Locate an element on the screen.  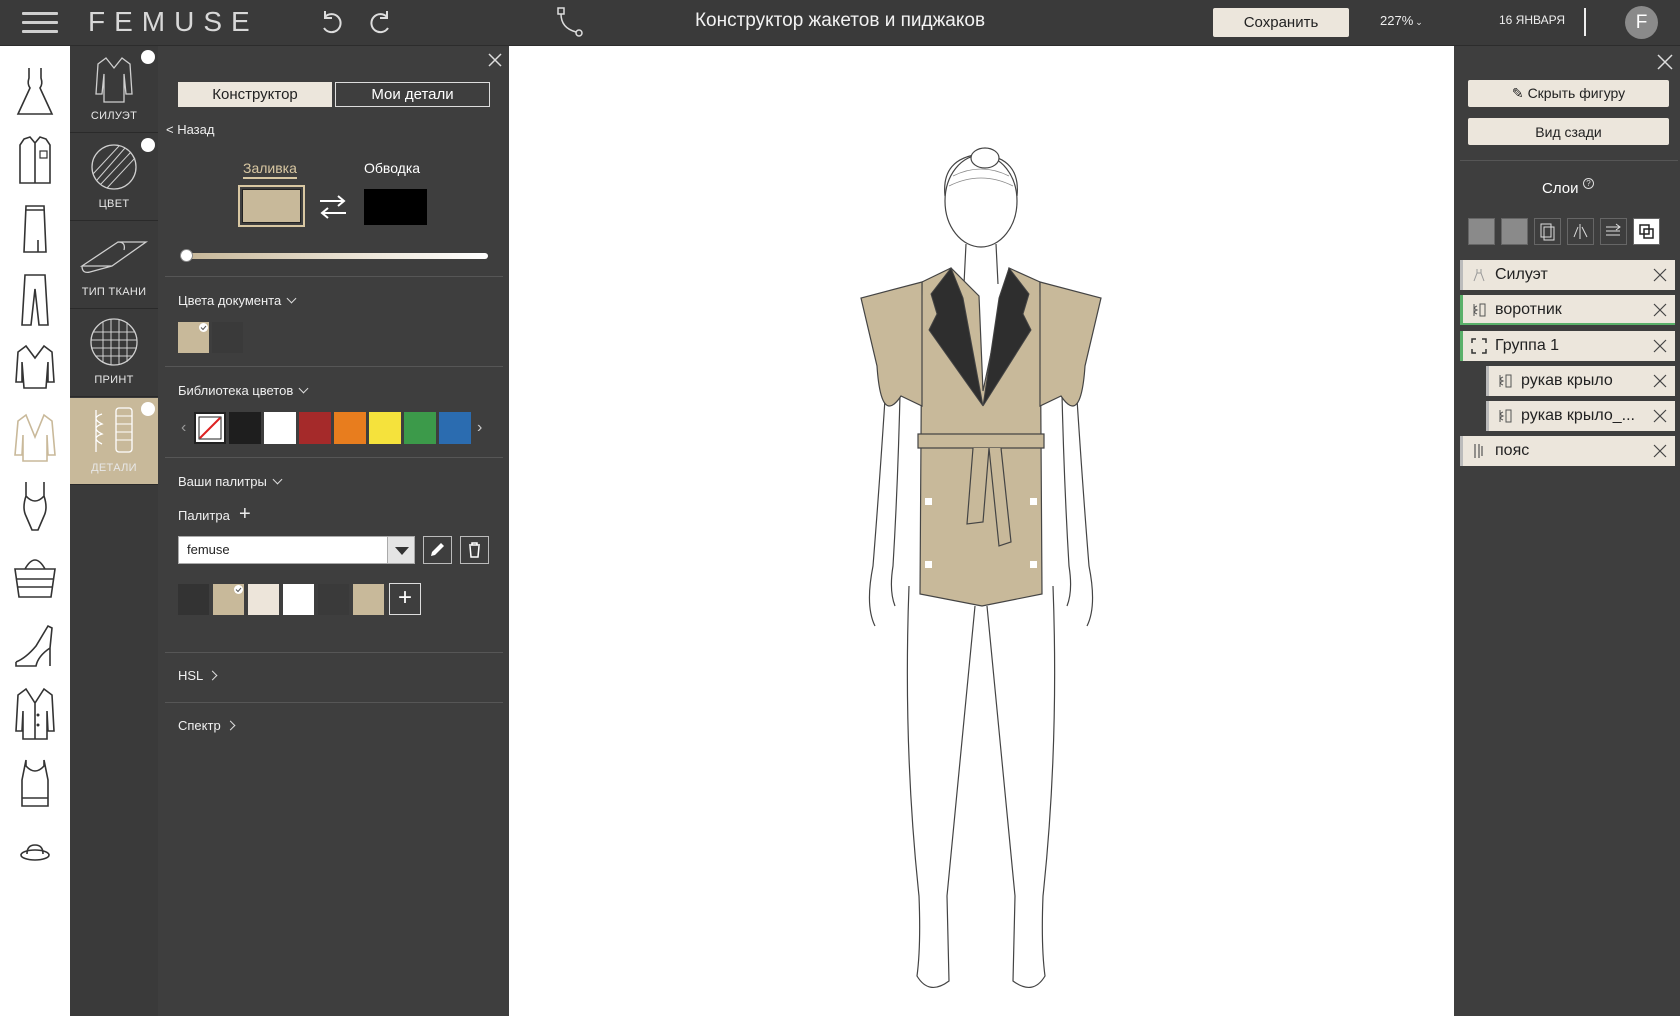
delete-palette-button is located at coordinates (474, 550).